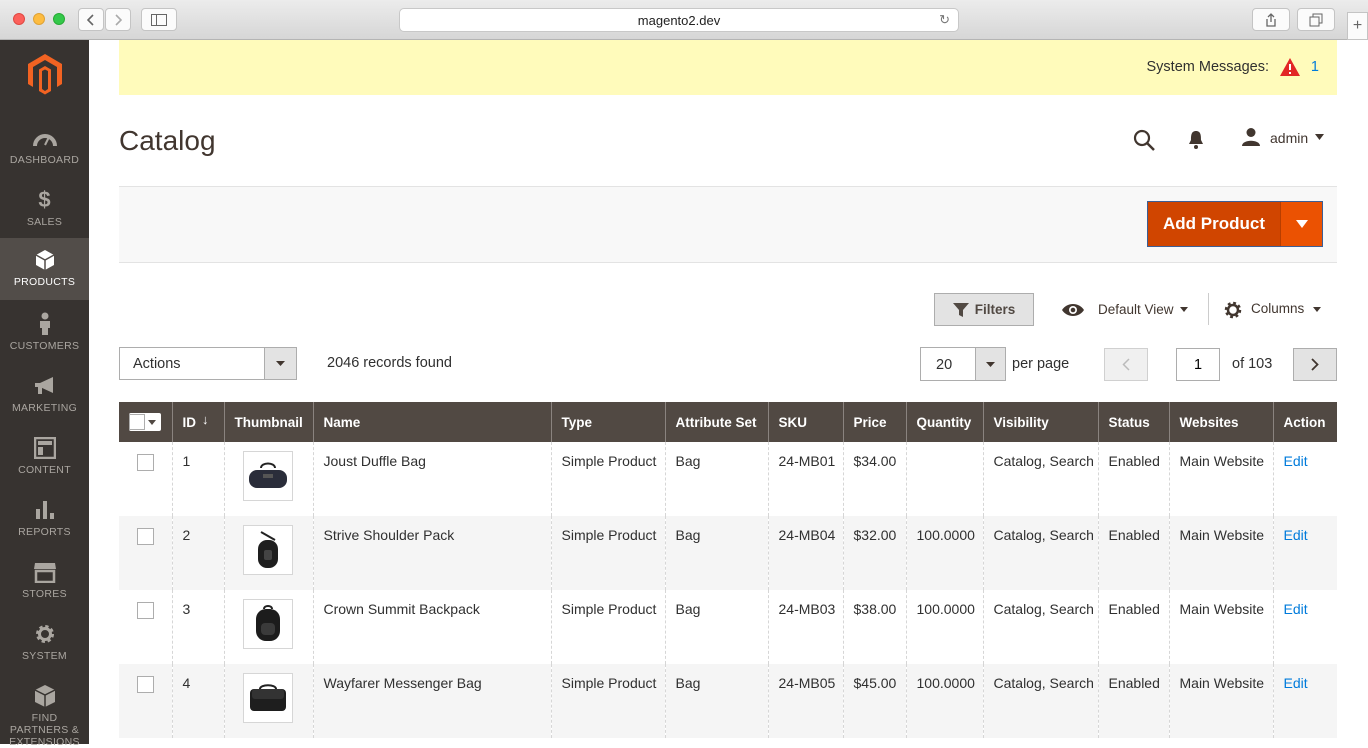 This screenshot has width=1368, height=748. Describe the element at coordinates (1357, 26) in the screenshot. I see `new-tab-button: +` at that location.